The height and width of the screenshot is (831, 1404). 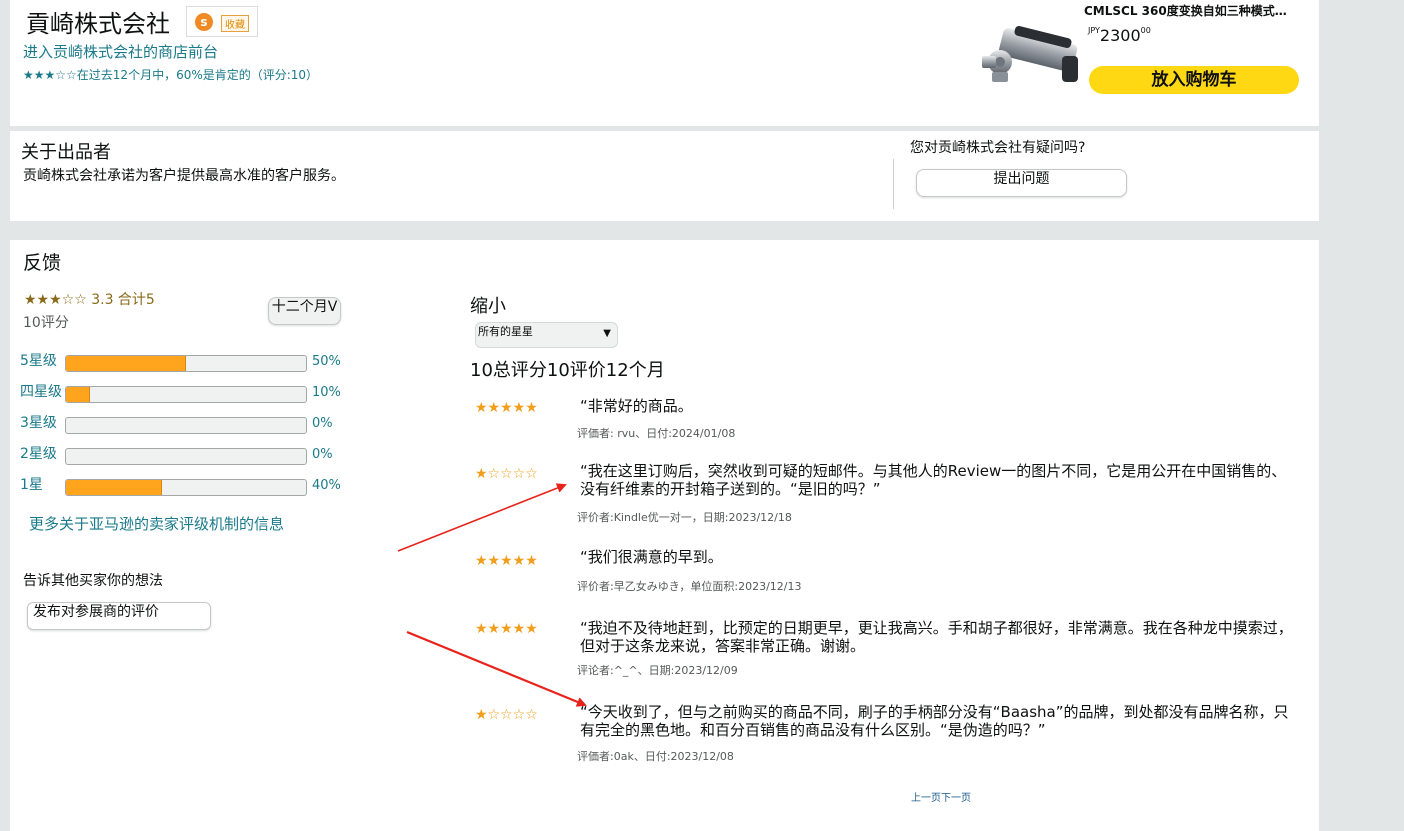 I want to click on review-meta: 评価者: rvu、日付:2024/01/08, so click(x=656, y=433).